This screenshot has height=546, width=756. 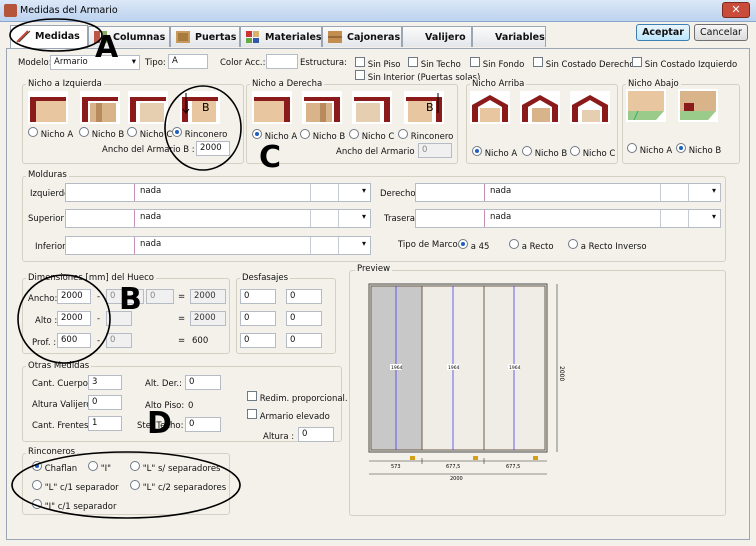 What do you see at coordinates (213, 148) in the screenshot?
I see `ancho-armario-input: 2000` at bounding box center [213, 148].